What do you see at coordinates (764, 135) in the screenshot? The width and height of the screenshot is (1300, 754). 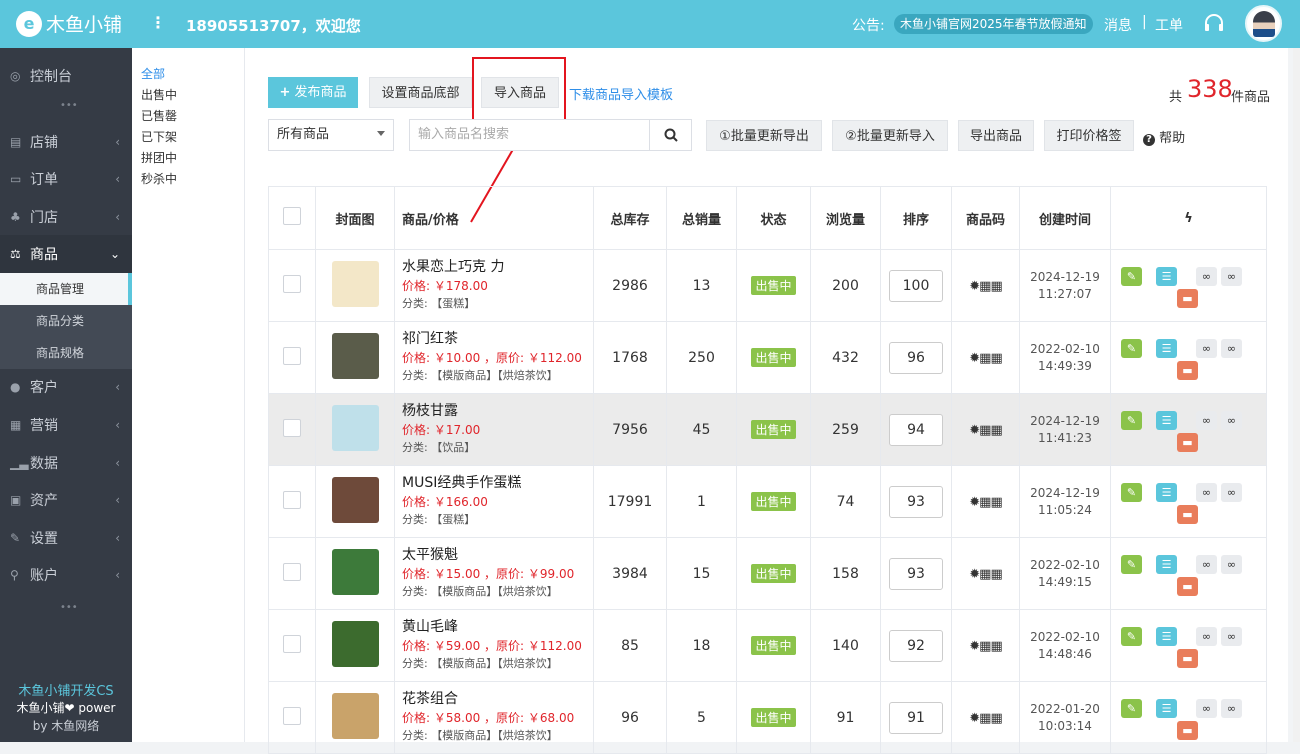 I see `batch-export-button: ①批量更新导出` at bounding box center [764, 135].